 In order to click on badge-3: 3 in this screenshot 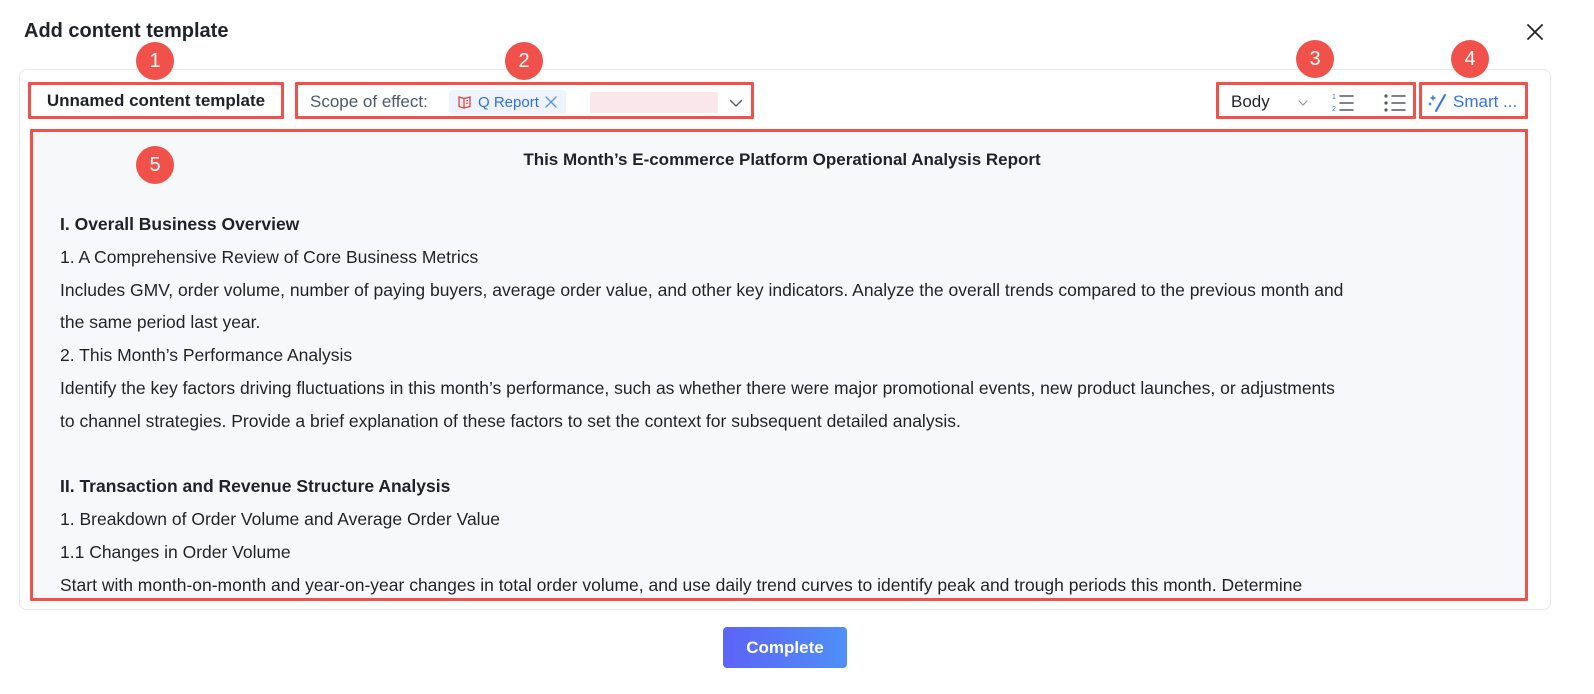, I will do `click(1315, 59)`.